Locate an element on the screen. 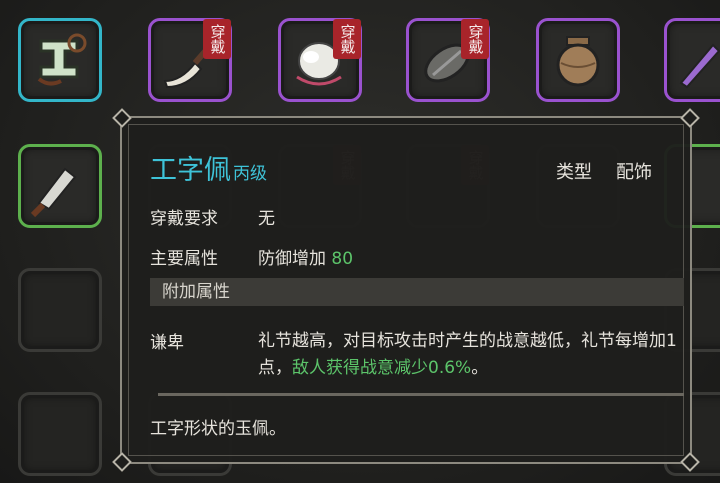 The width and height of the screenshot is (720, 483). inventory-slot-purple-blade is located at coordinates (692, 60).